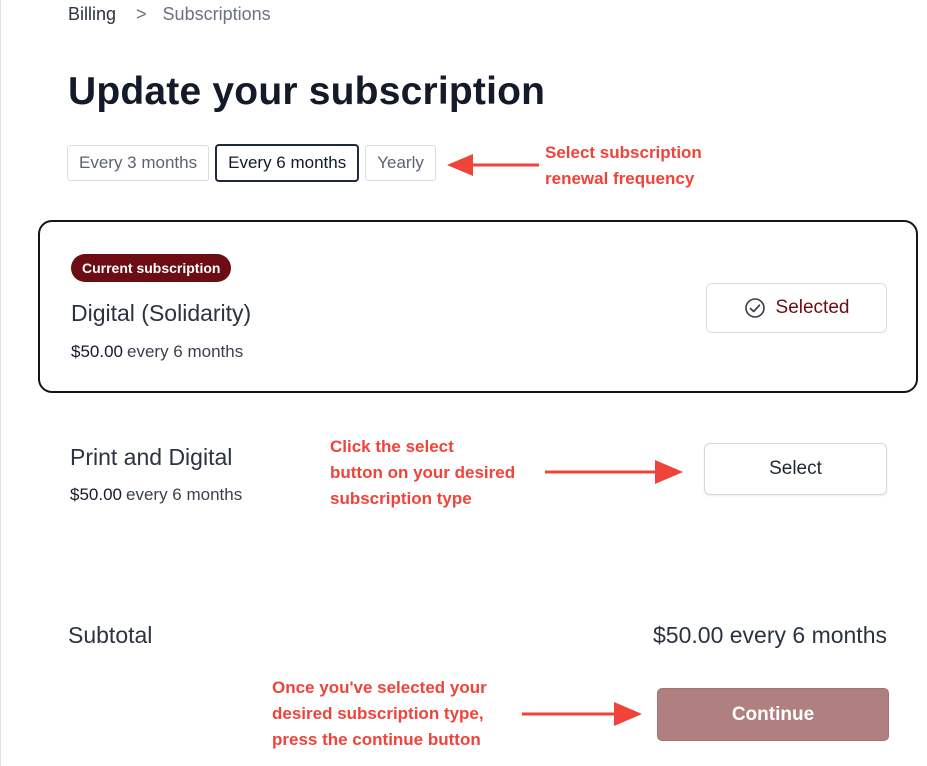  I want to click on select-button: Select, so click(795, 469).